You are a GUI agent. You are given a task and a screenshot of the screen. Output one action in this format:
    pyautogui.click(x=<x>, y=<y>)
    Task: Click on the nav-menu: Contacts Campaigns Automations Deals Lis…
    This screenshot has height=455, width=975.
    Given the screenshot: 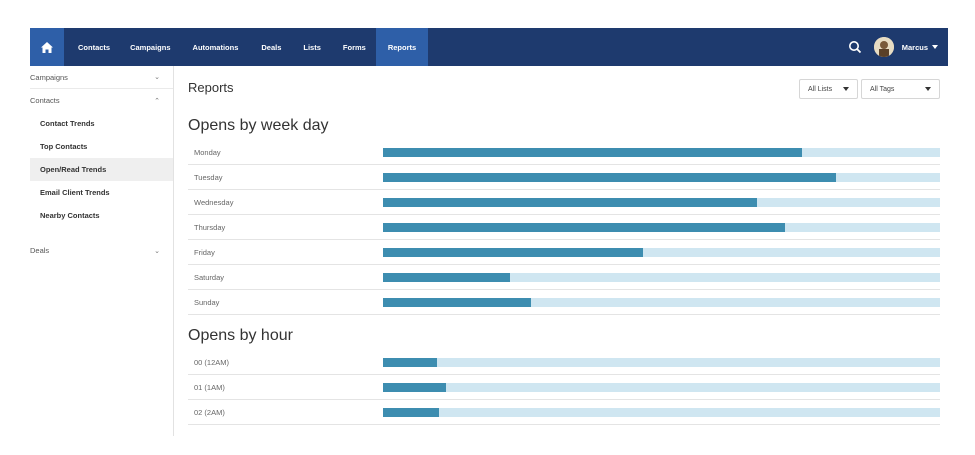 What is the action you would take?
    pyautogui.click(x=252, y=47)
    